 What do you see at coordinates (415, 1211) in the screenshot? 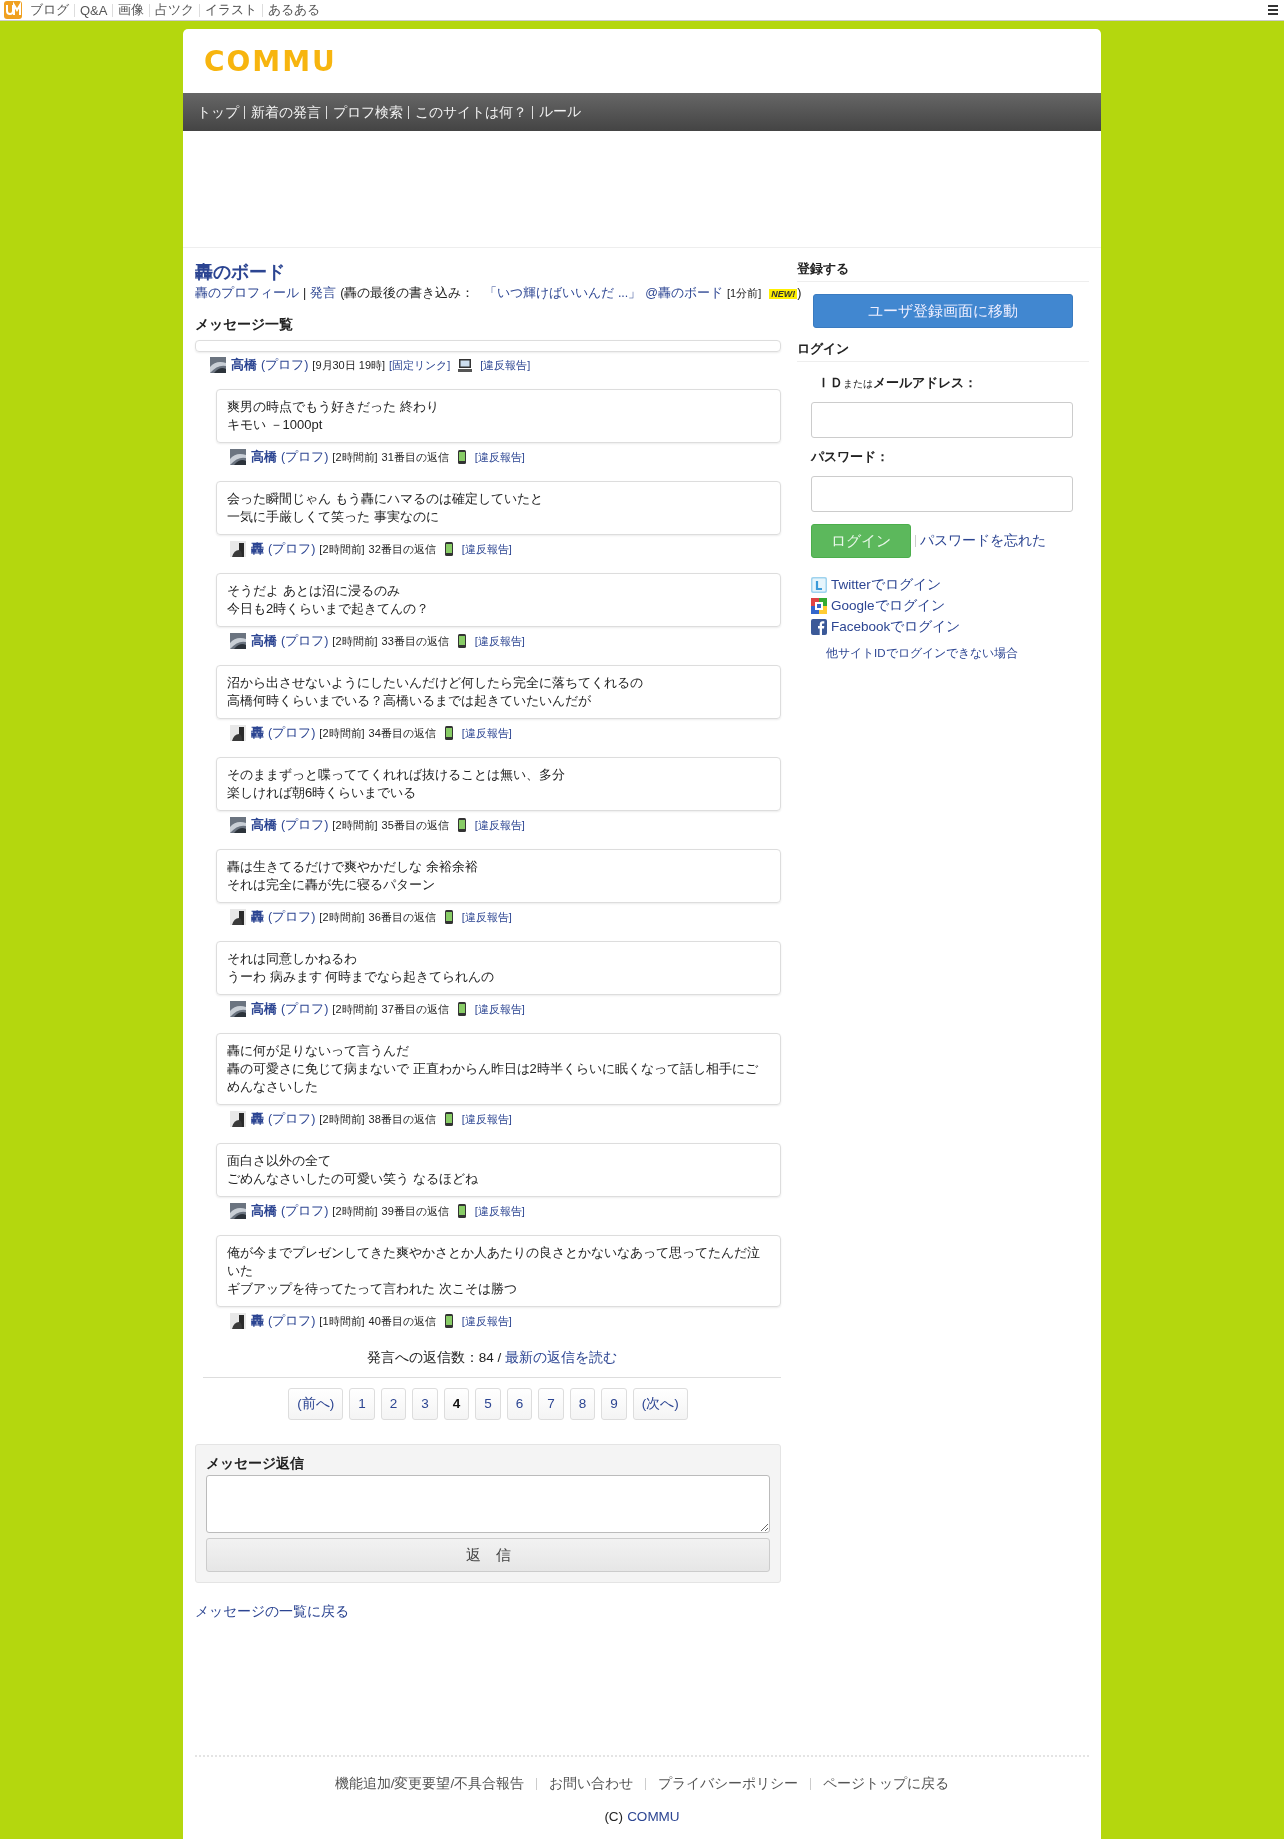
I see `reply-number: 39番目の返信` at bounding box center [415, 1211].